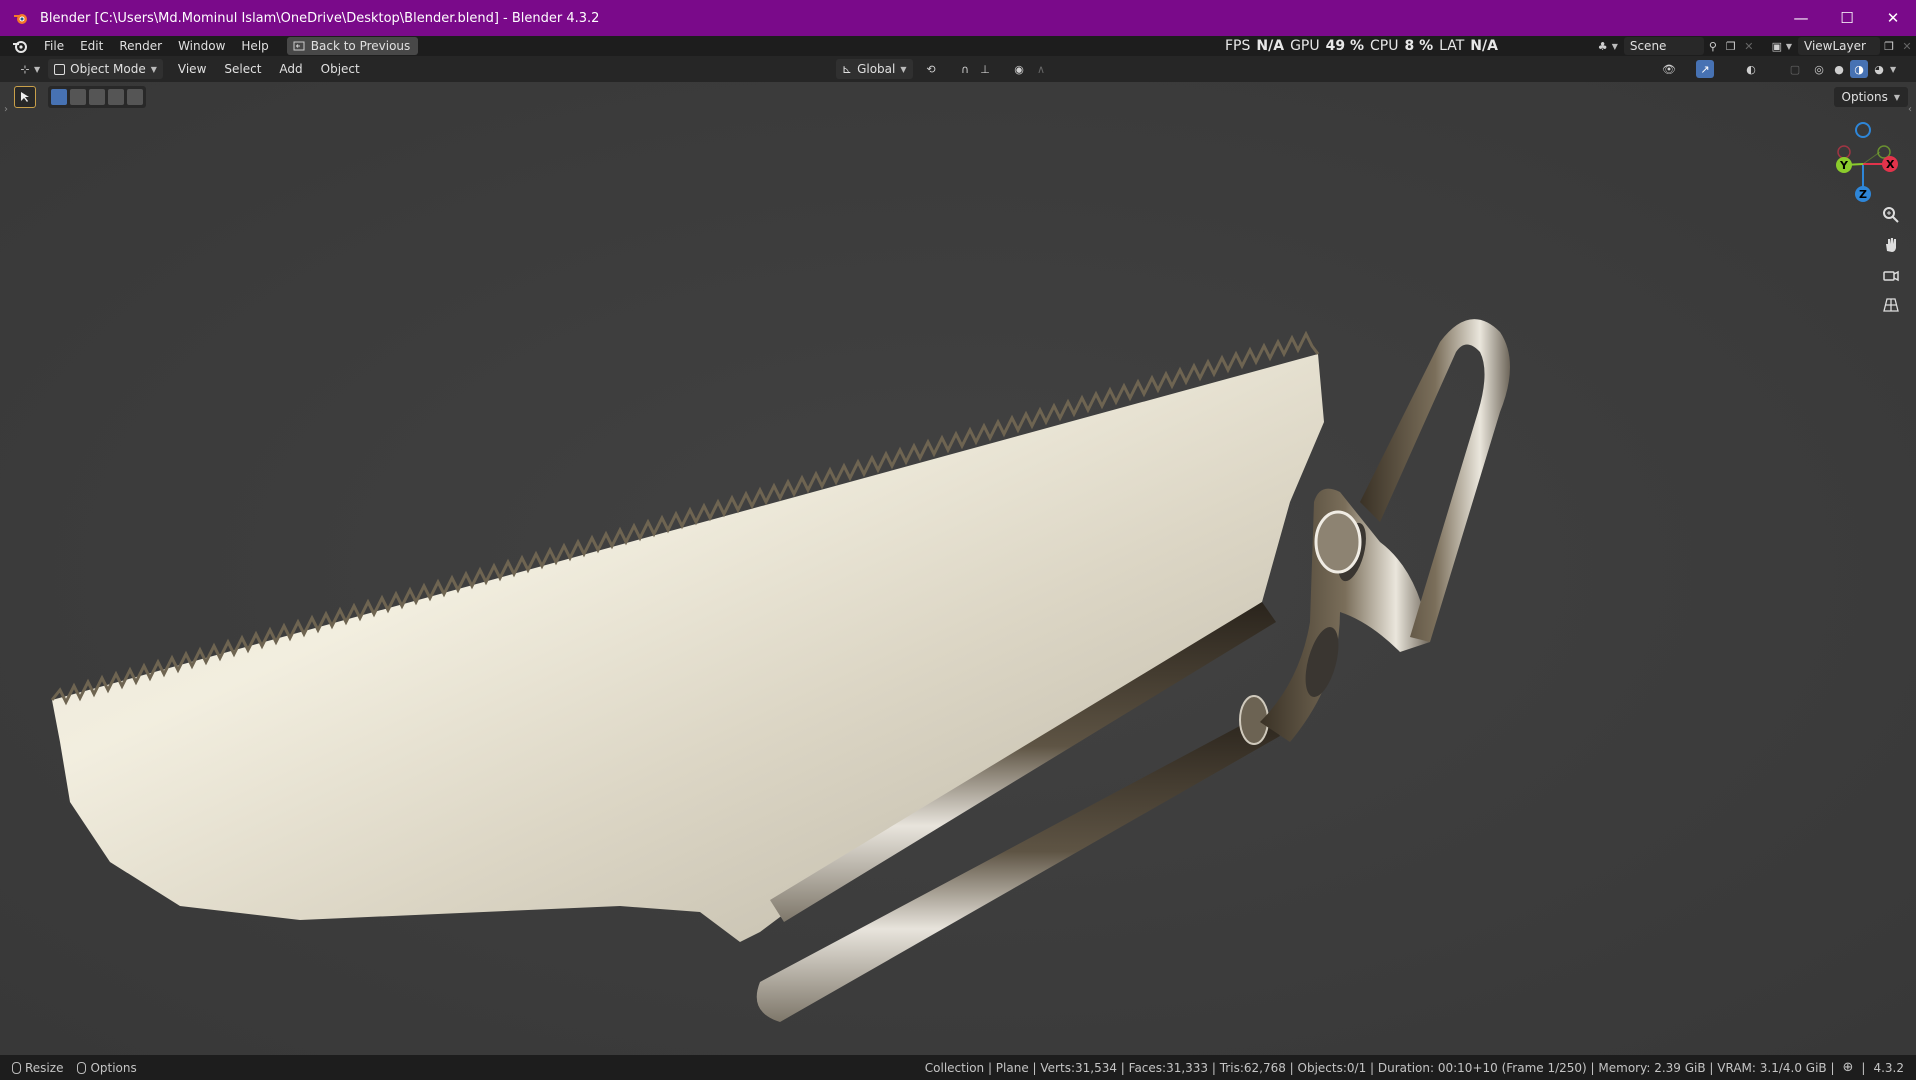 Image resolution: width=1916 pixels, height=1080 pixels. I want to click on performance-stats: FPS N/A GPU 49 % CPU 8 % LAT N/A, so click(1361, 46).